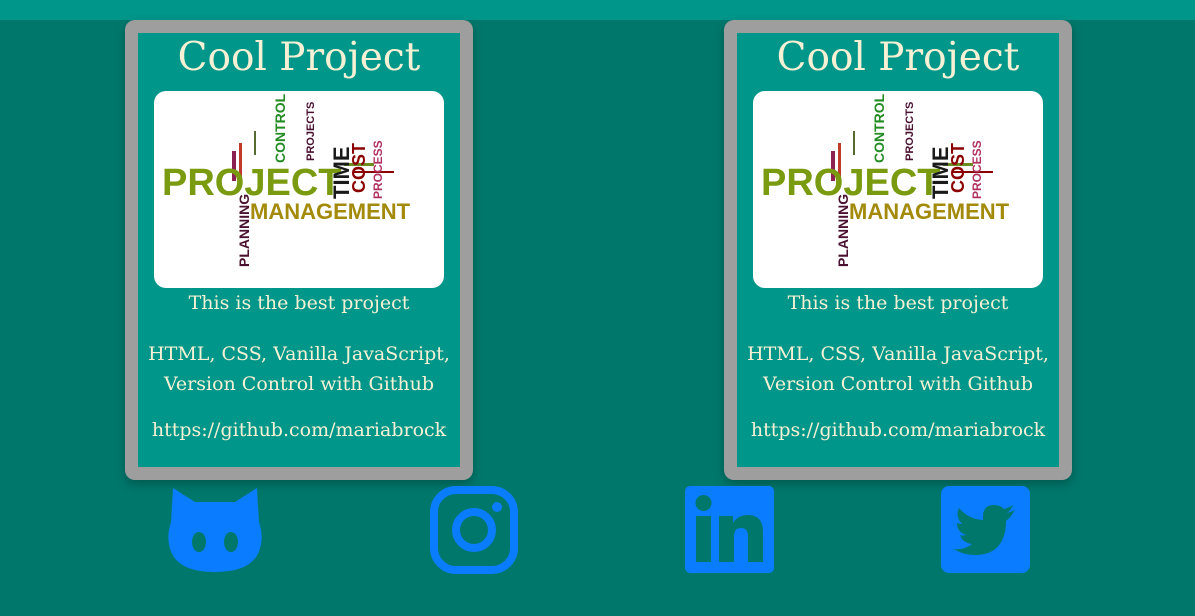 The height and width of the screenshot is (616, 1195). What do you see at coordinates (474, 530) in the screenshot?
I see `instagram-icon` at bounding box center [474, 530].